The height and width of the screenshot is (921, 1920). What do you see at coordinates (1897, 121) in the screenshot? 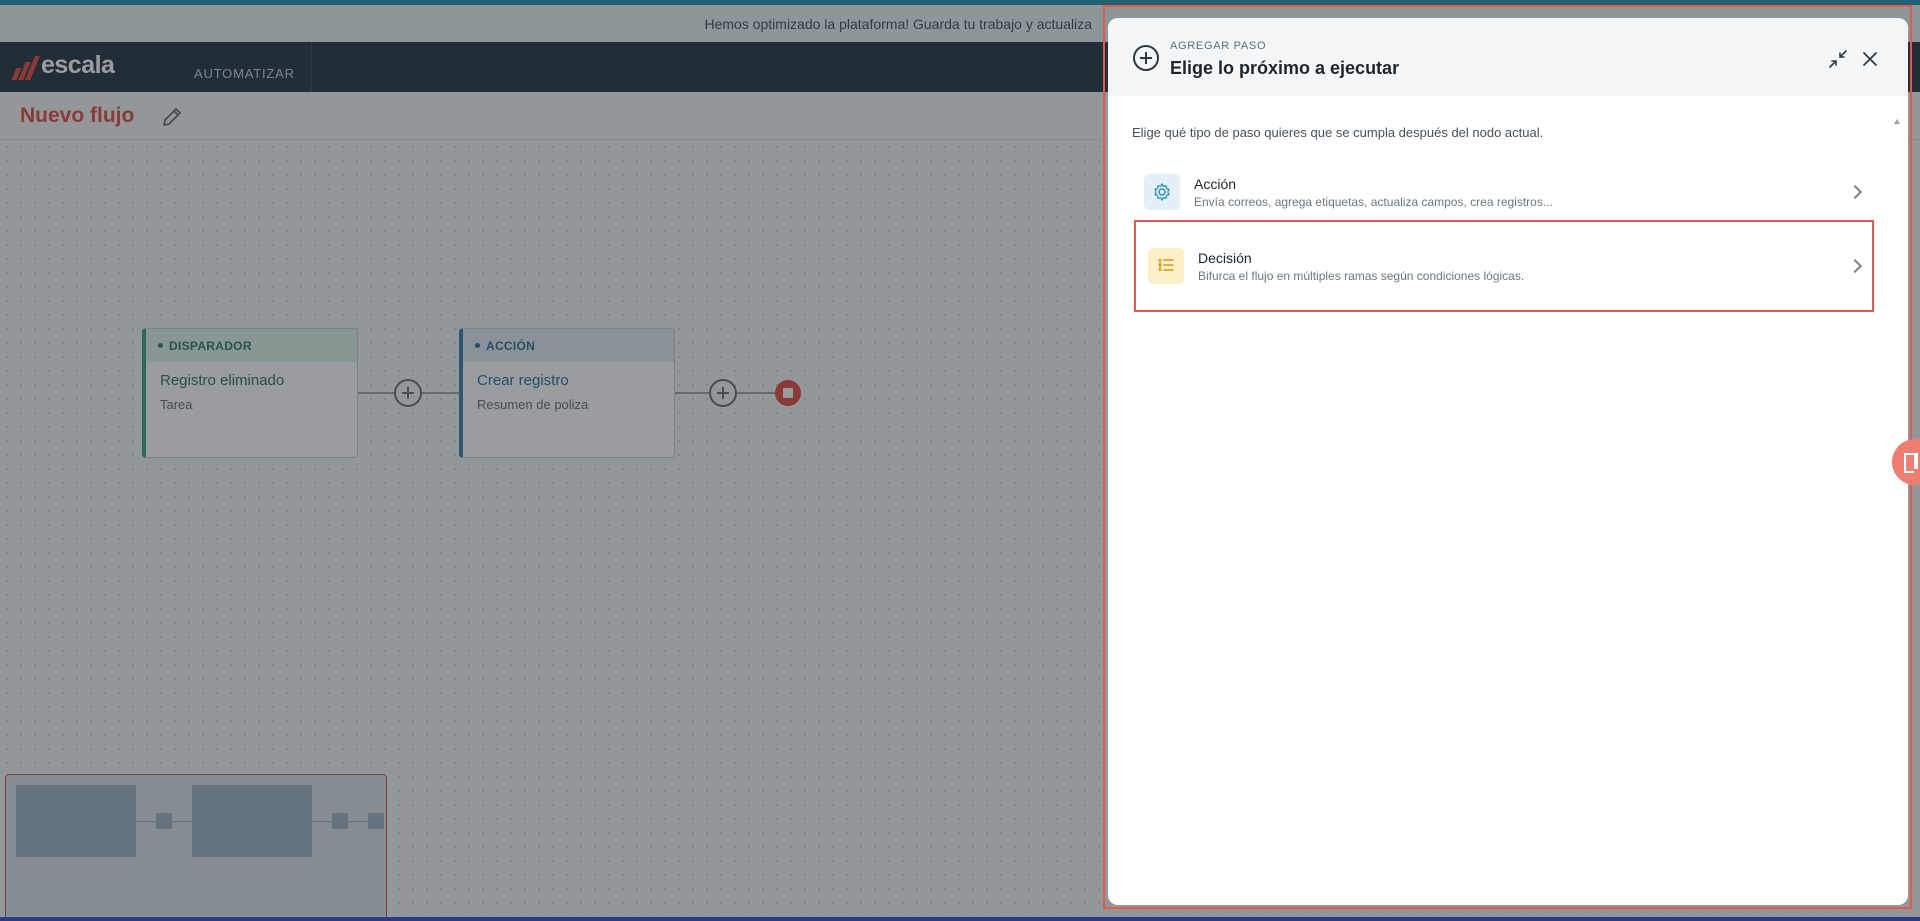
I see `scroll-up-arrow-icon` at bounding box center [1897, 121].